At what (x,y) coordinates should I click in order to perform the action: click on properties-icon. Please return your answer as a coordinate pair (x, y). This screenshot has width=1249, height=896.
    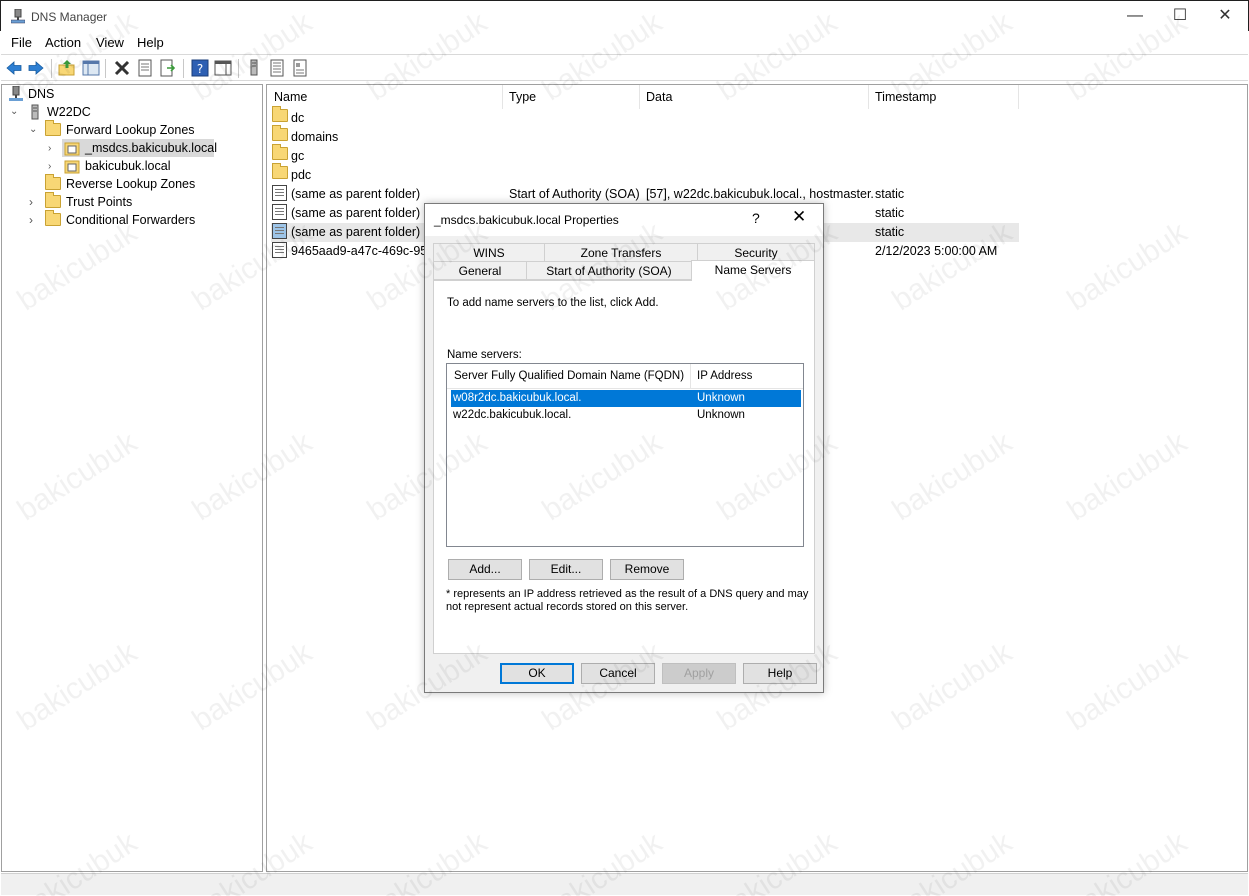
    Looking at the image, I should click on (145, 68).